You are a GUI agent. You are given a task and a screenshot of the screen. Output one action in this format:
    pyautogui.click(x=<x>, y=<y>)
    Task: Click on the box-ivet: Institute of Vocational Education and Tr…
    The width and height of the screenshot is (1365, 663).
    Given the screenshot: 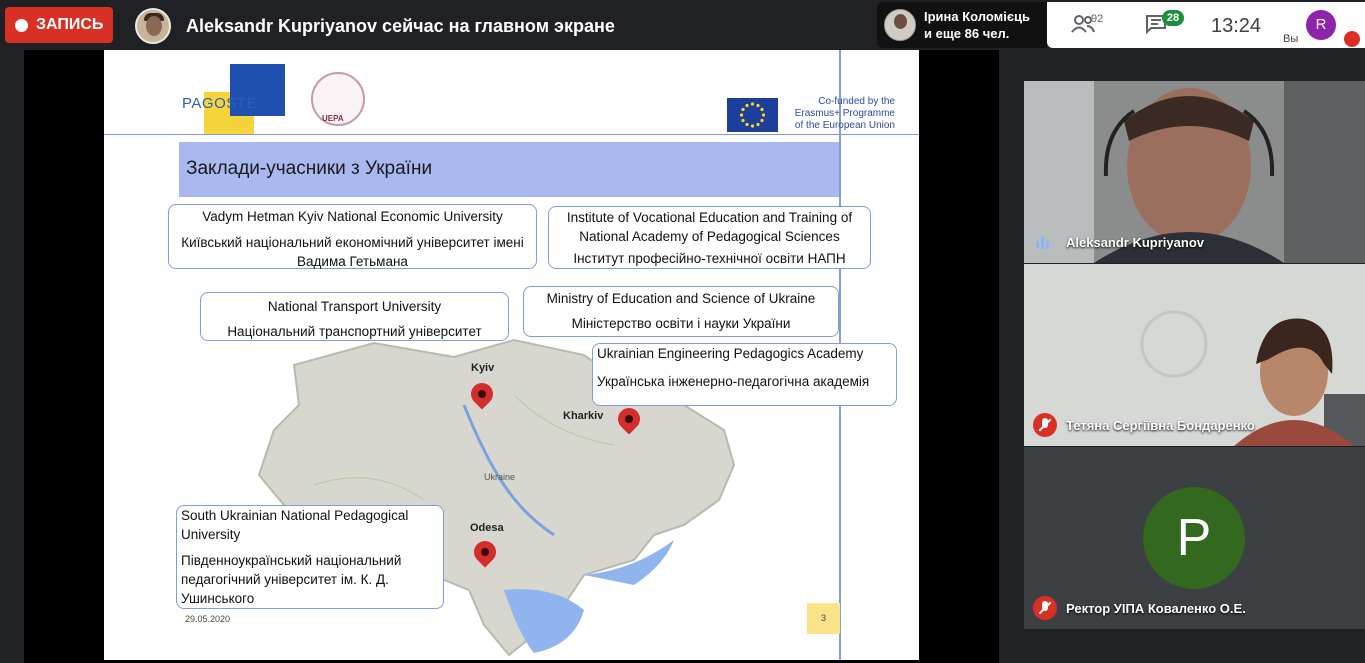 What is the action you would take?
    pyautogui.click(x=709, y=237)
    